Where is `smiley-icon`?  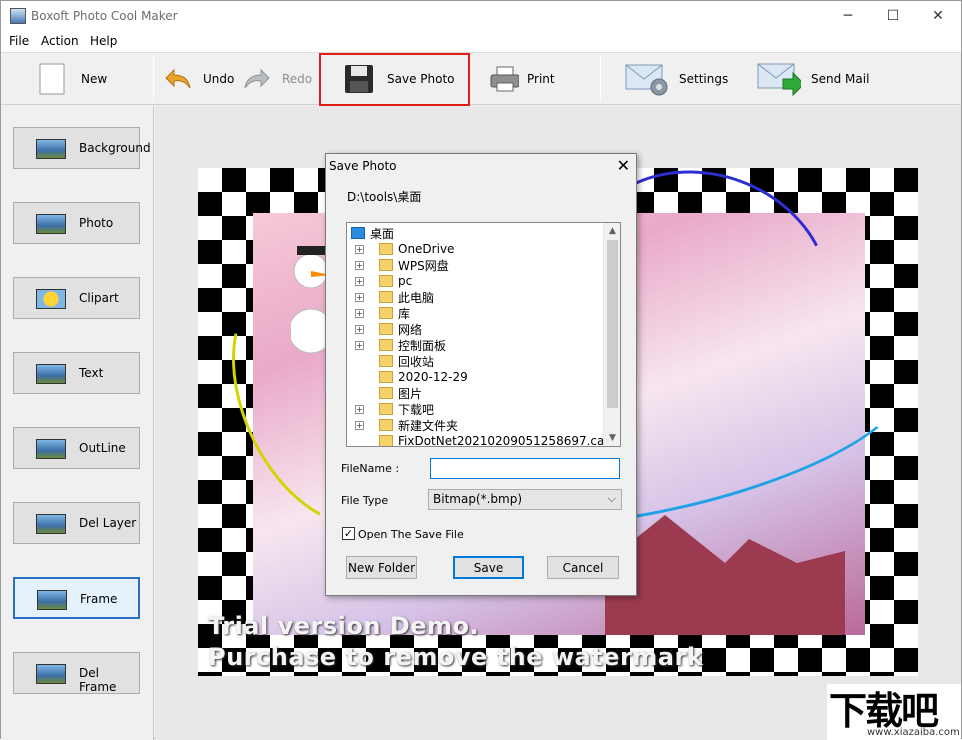
smiley-icon is located at coordinates (51, 299).